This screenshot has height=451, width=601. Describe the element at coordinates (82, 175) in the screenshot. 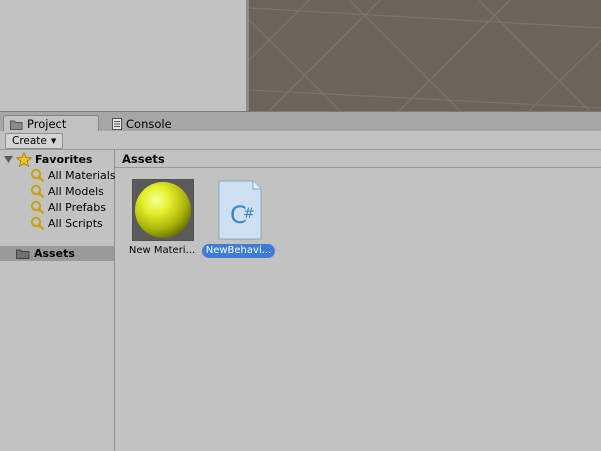

I see `favorite-item-label: All Materials` at that location.